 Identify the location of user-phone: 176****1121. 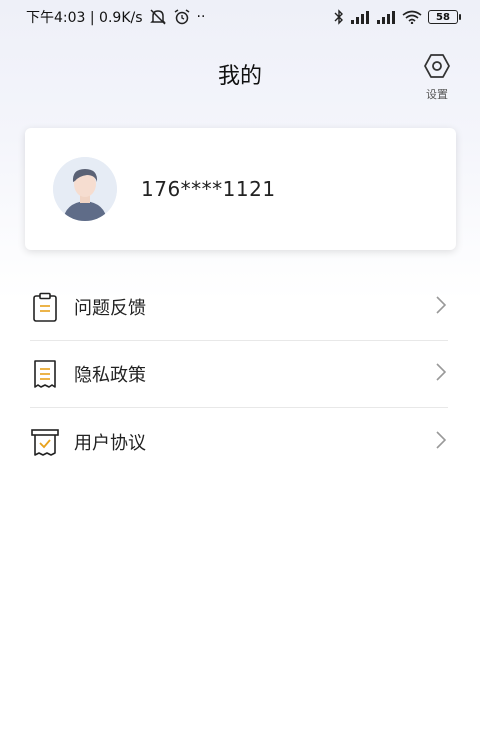
(208, 189).